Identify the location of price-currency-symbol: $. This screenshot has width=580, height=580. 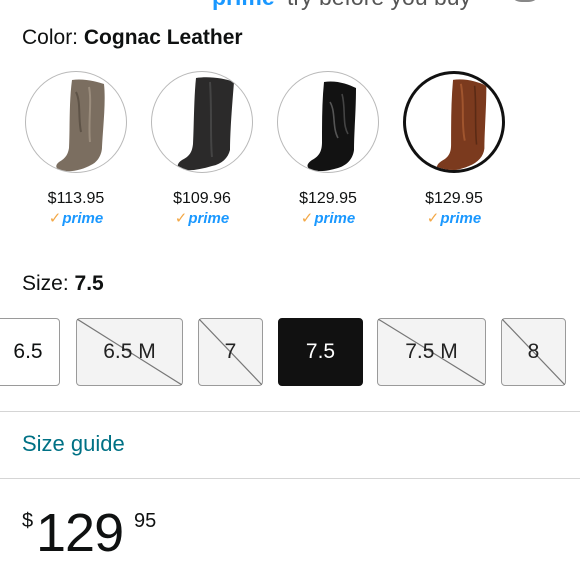
(28, 521).